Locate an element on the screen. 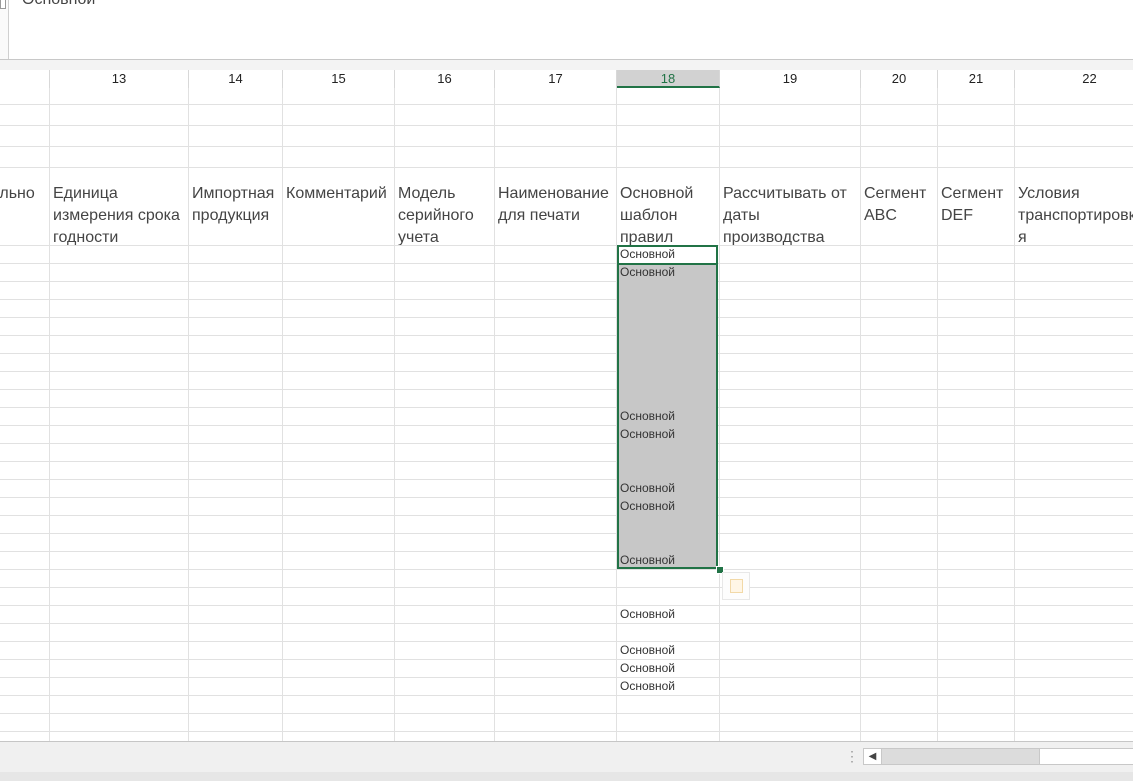  paste-options-button is located at coordinates (736, 586).